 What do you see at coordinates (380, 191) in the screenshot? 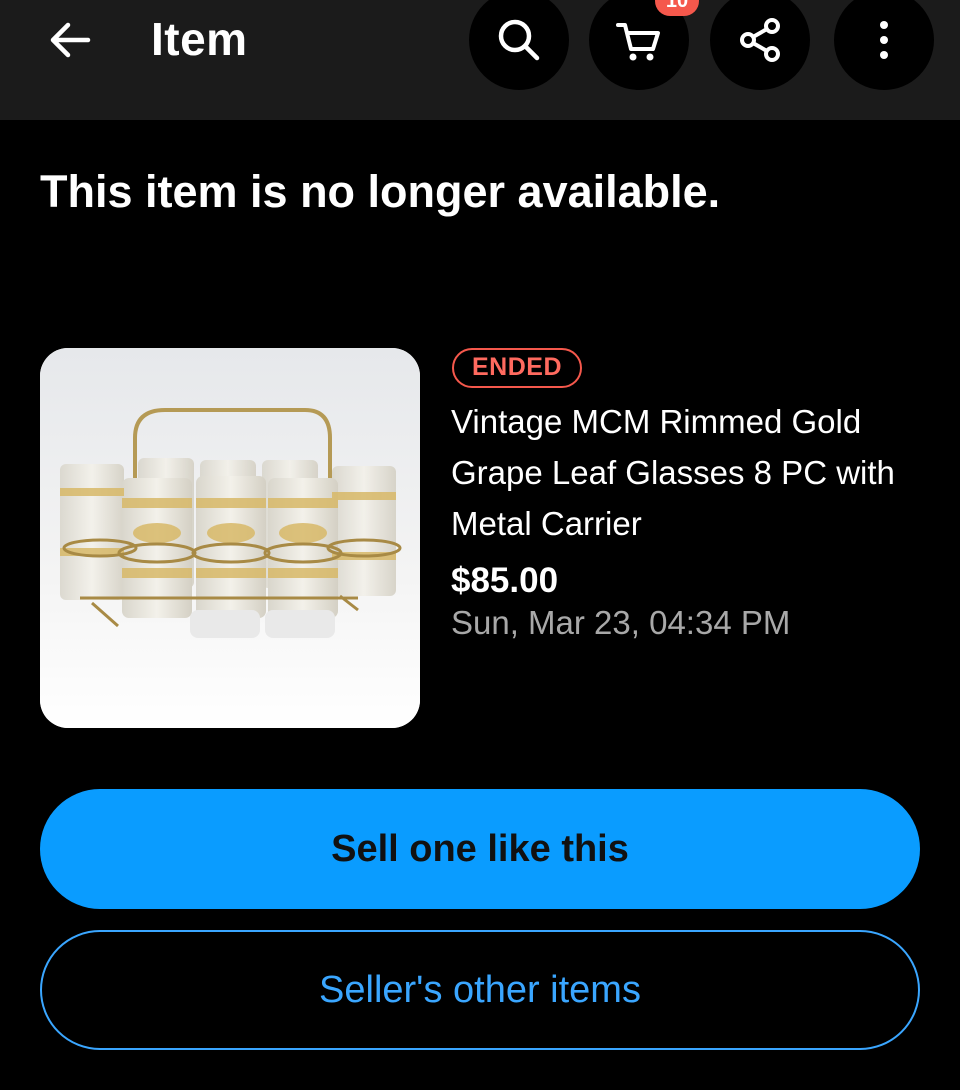
I see `unavailable-headline: This item is no longer available.` at bounding box center [380, 191].